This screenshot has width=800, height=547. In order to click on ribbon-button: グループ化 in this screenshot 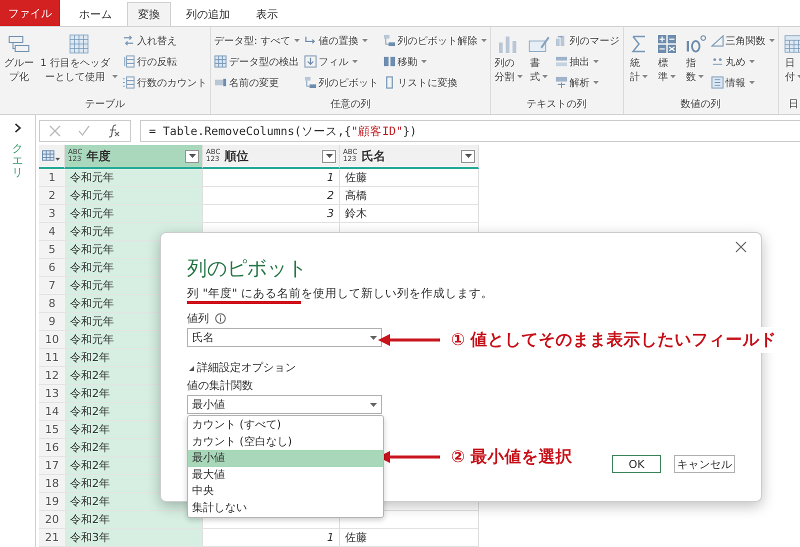, I will do `click(19, 63)`.